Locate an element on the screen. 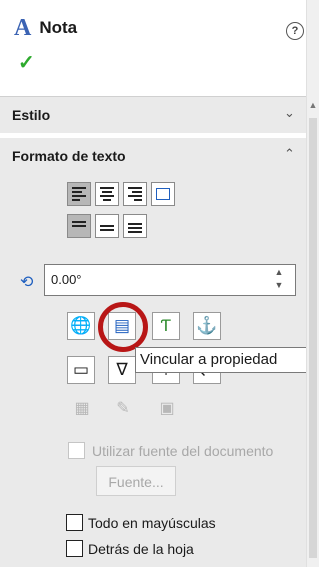  hyperlink-button: 🌐 is located at coordinates (81, 326).